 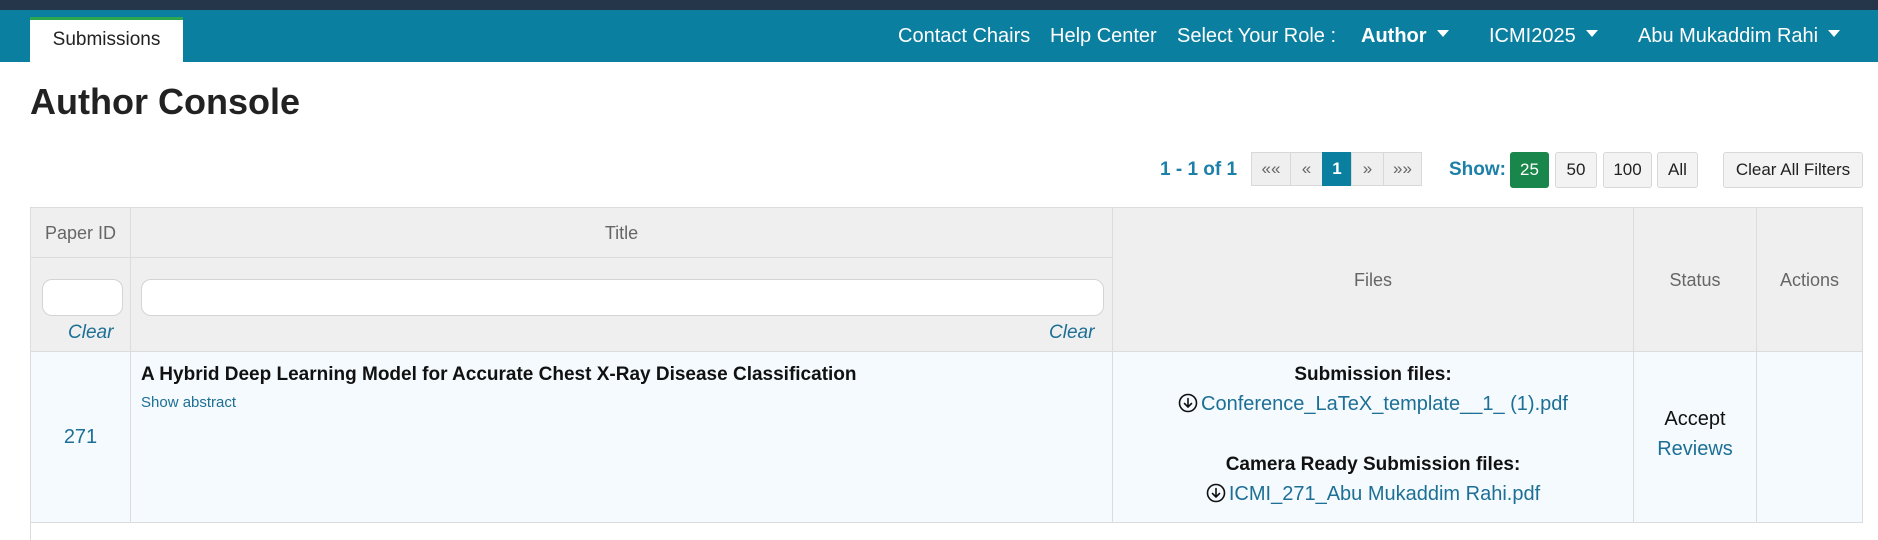 What do you see at coordinates (80, 232) in the screenshot?
I see `header-paper-id: Paper ID` at bounding box center [80, 232].